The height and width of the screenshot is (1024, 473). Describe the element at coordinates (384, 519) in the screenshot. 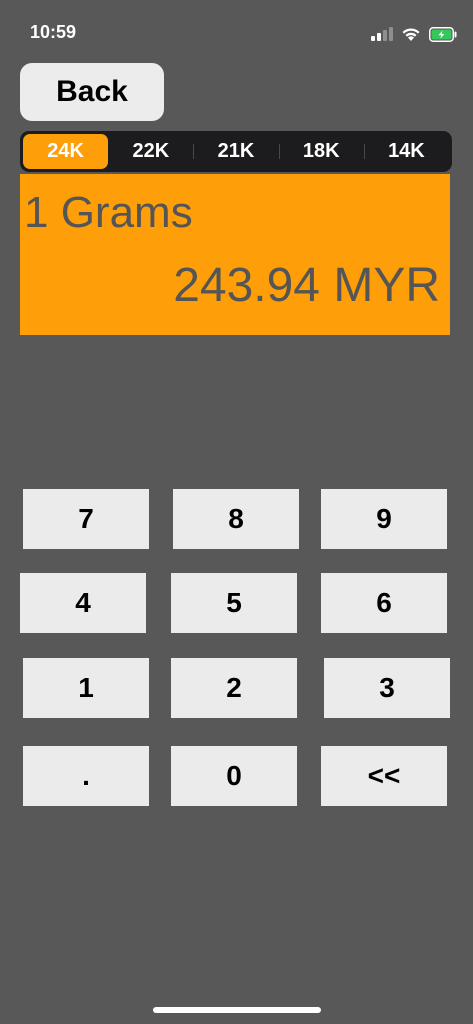

I see `key-9: 9` at that location.